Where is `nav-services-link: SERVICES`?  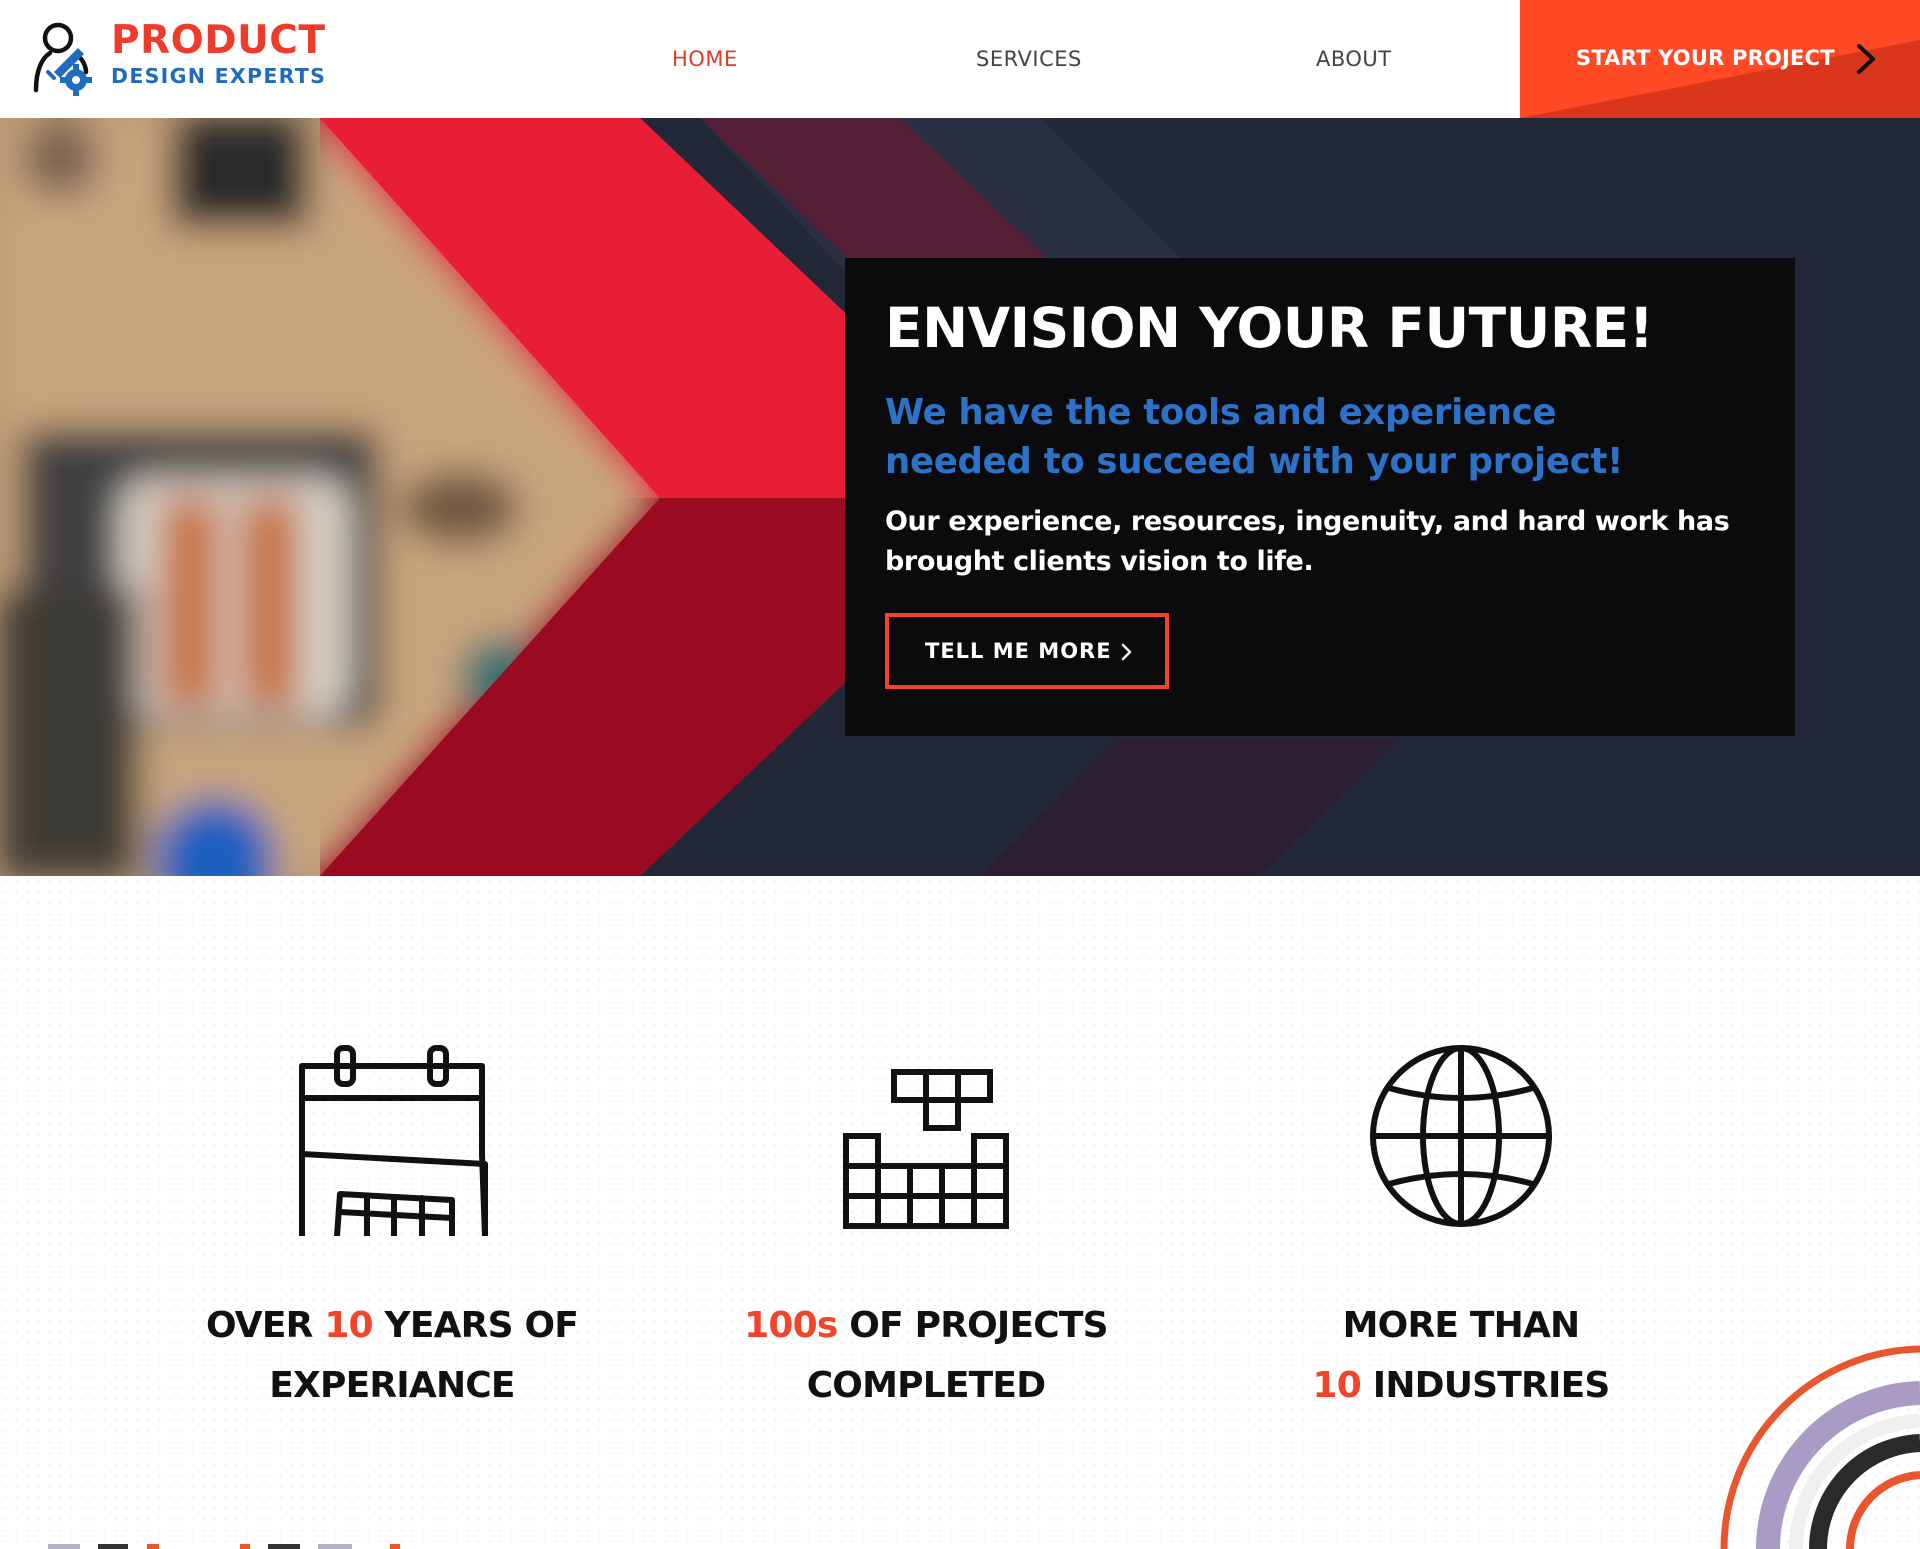
nav-services-link: SERVICES is located at coordinates (1029, 59).